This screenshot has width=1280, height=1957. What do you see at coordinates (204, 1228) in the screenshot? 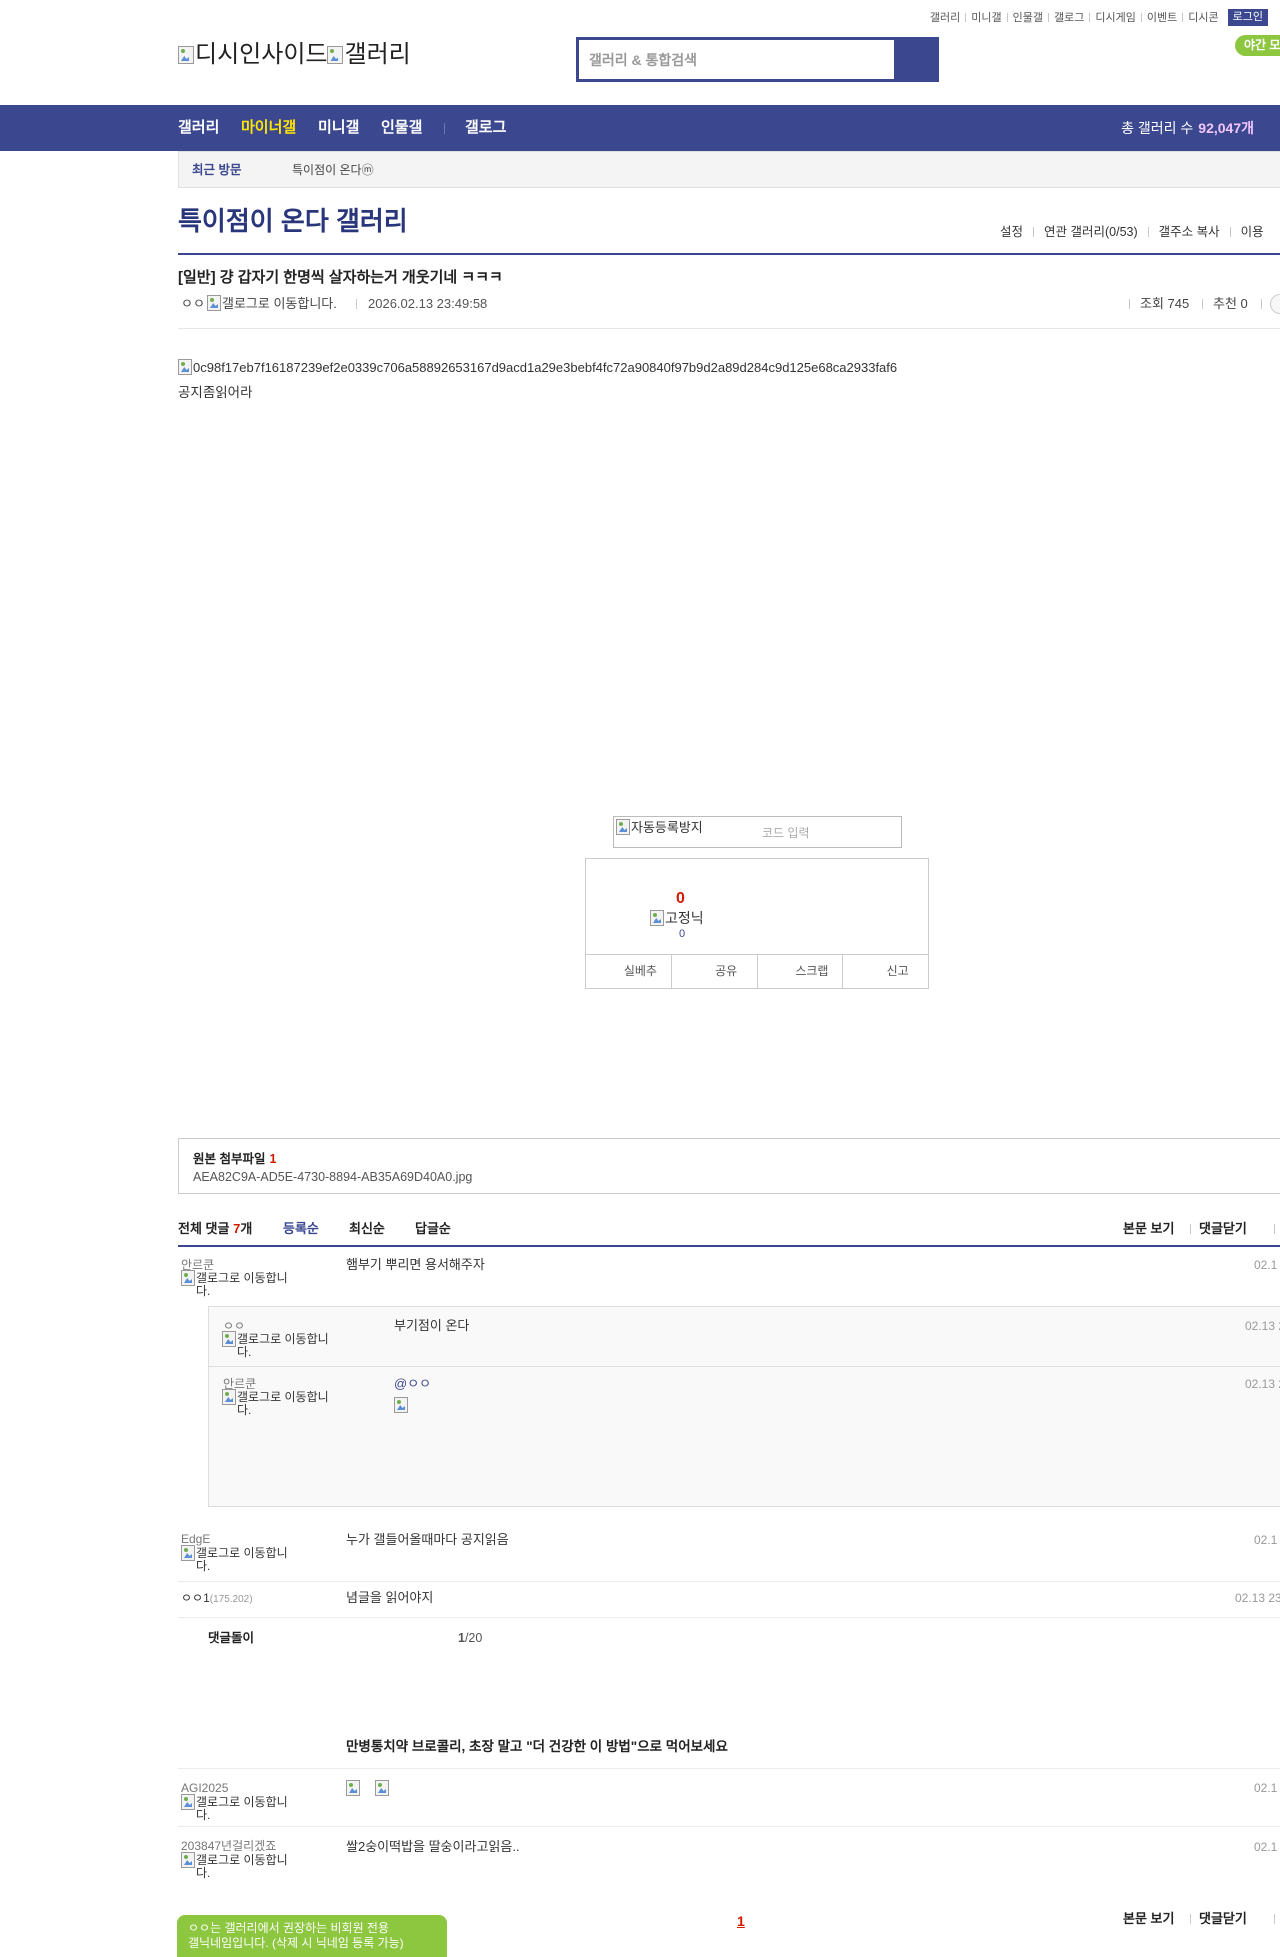
I see `comments-total-label: 전체 댓글` at bounding box center [204, 1228].